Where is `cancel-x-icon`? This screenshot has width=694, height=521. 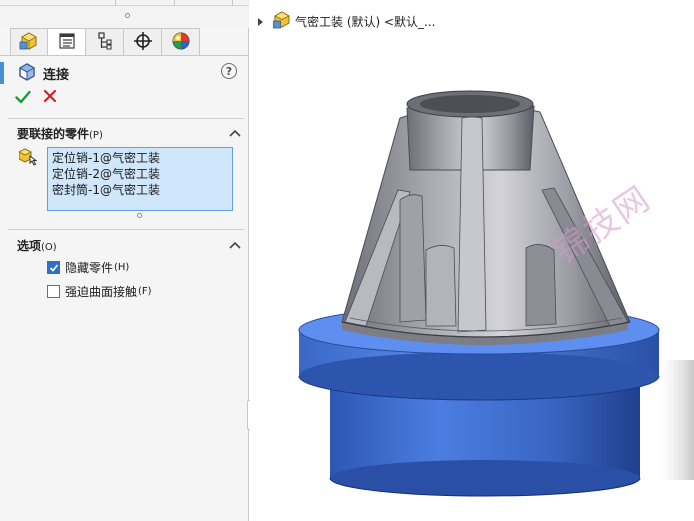
cancel-x-icon is located at coordinates (50, 97).